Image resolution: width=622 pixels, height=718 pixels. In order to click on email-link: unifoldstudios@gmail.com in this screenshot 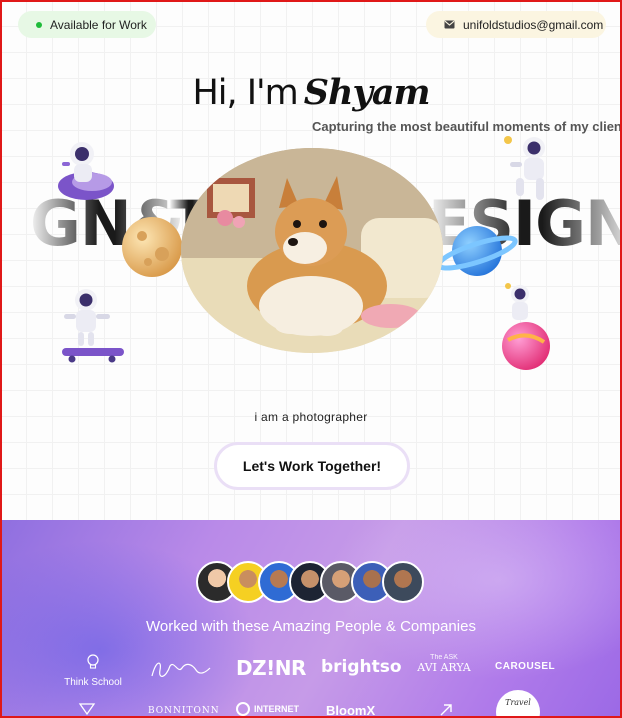, I will do `click(516, 24)`.